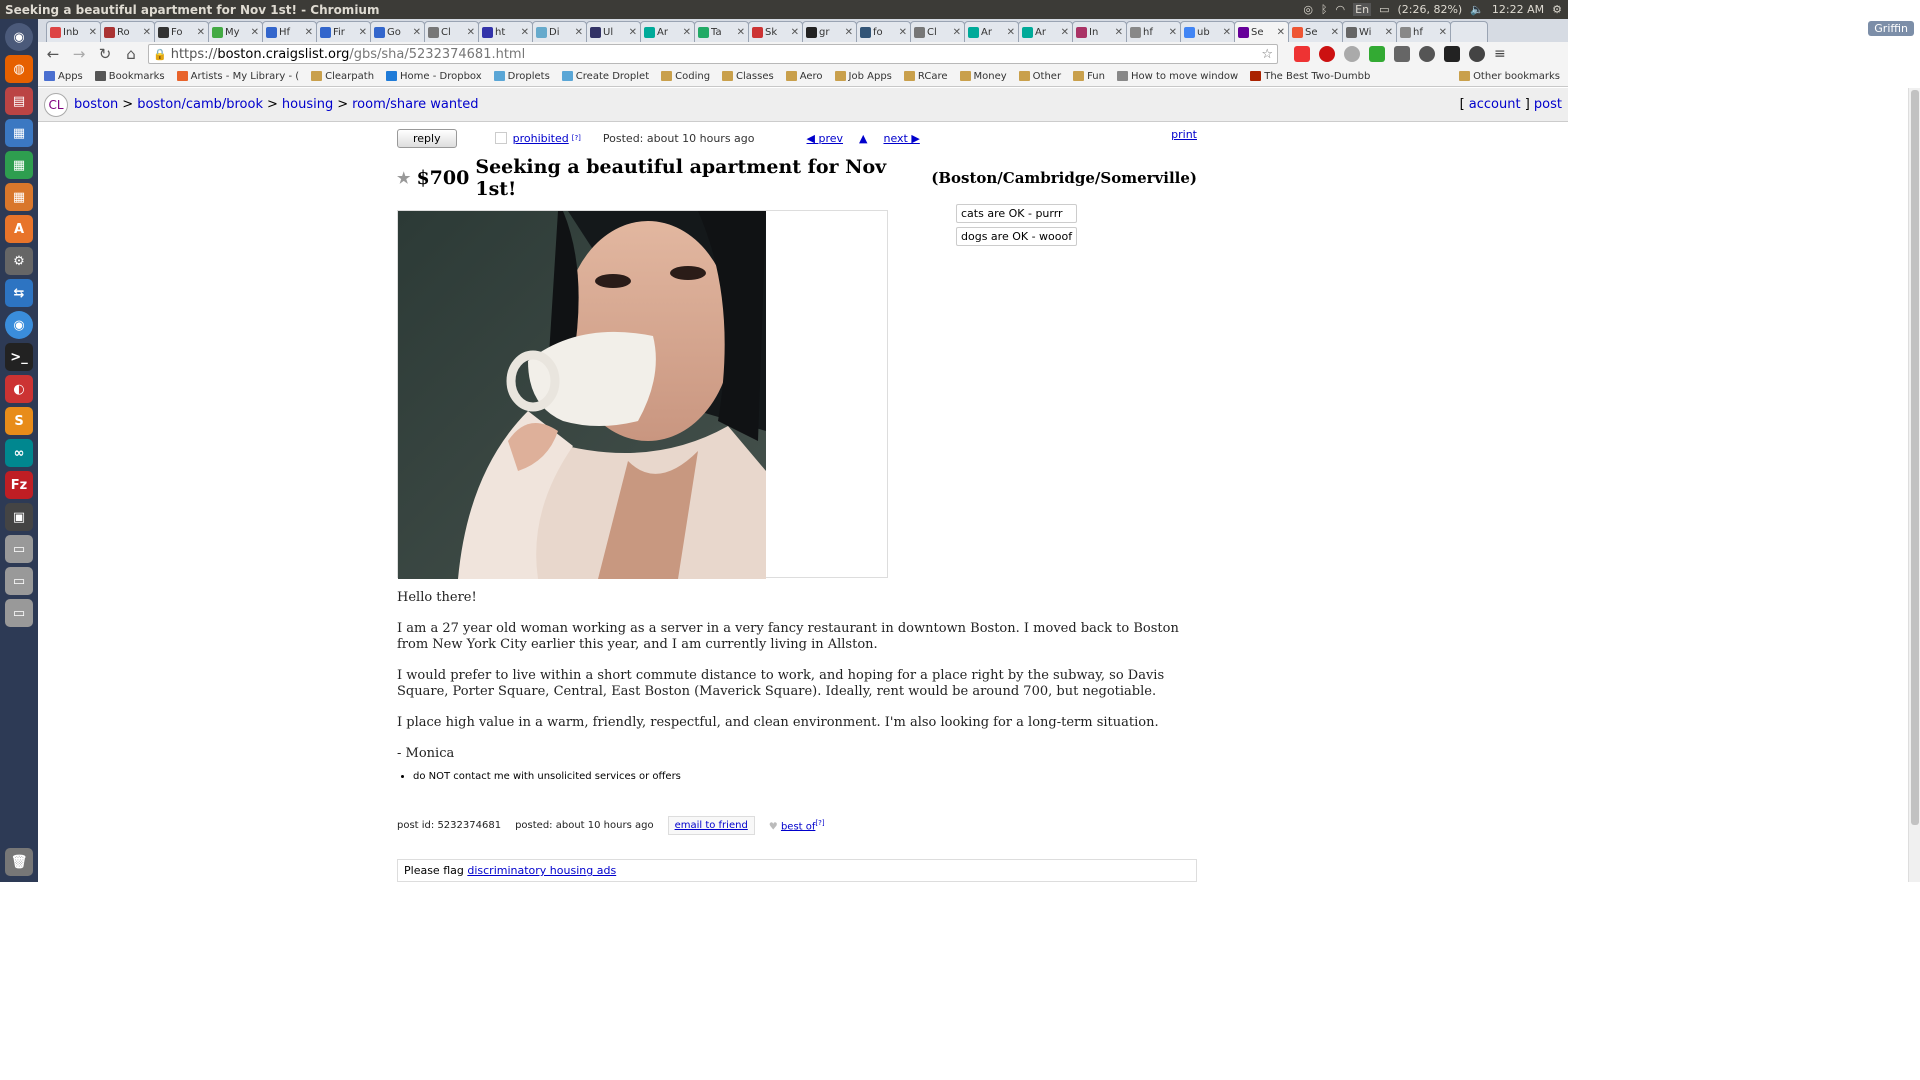 Image resolution: width=1920 pixels, height=1080 pixels. What do you see at coordinates (1302, 54) in the screenshot?
I see `extension-grid-icon` at bounding box center [1302, 54].